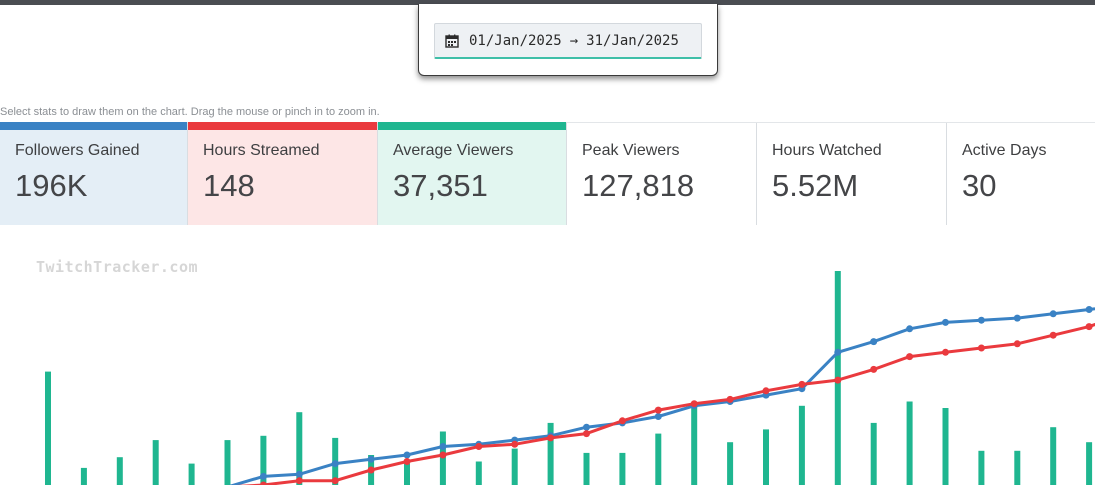 Image resolution: width=1095 pixels, height=485 pixels. What do you see at coordinates (229, 185) in the screenshot?
I see `stat-value: 148` at bounding box center [229, 185].